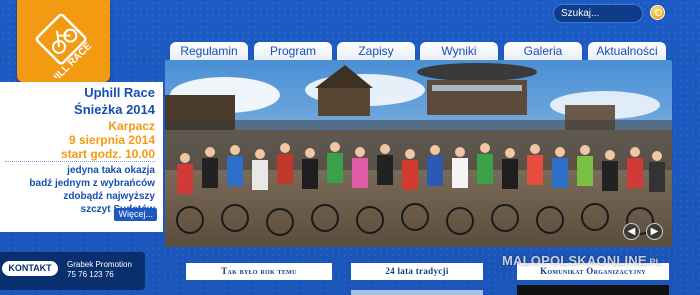  Describe the element at coordinates (627, 51) in the screenshot. I see `tab-aktualnosci: Aktualności` at that location.